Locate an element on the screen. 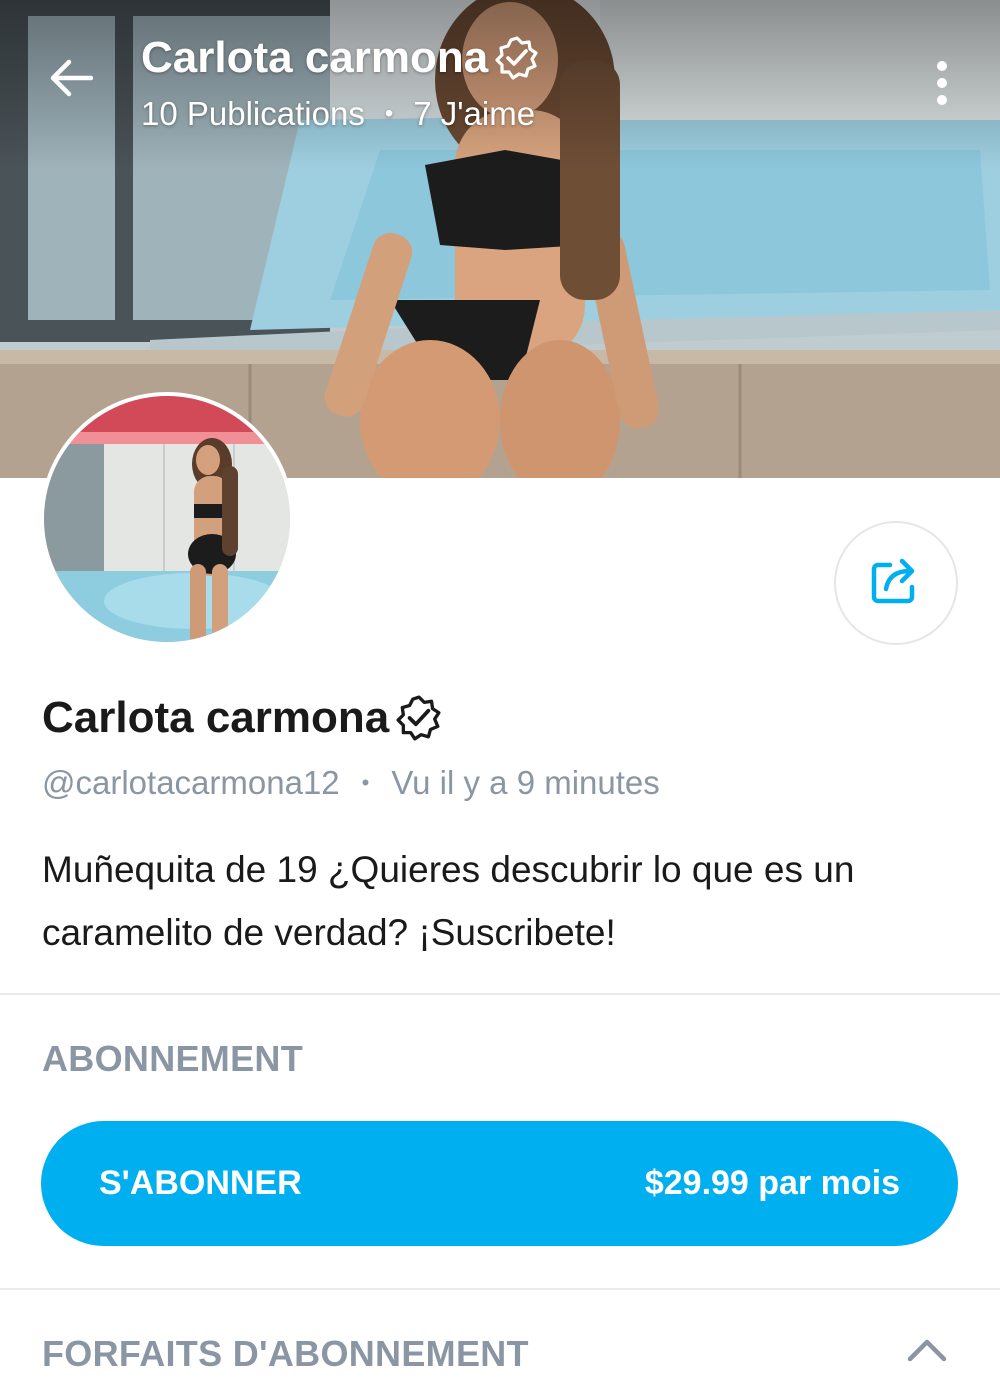 The image size is (1000, 1385). back-arrow-icon is located at coordinates (70, 80).